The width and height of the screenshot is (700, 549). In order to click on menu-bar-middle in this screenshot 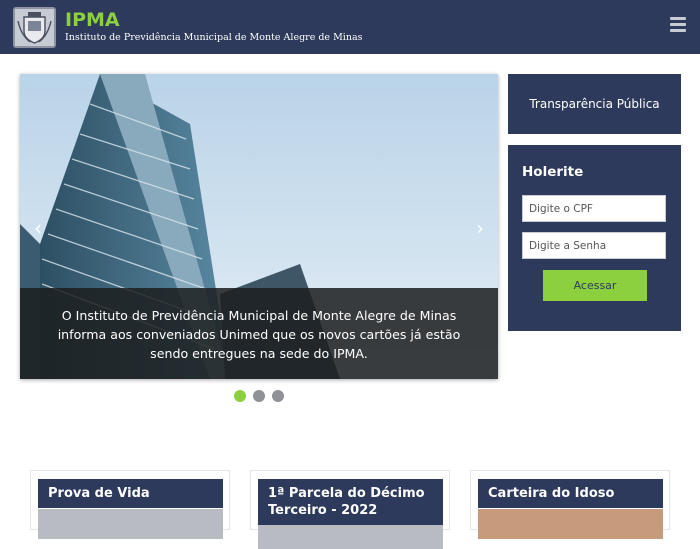, I will do `click(678, 24)`.